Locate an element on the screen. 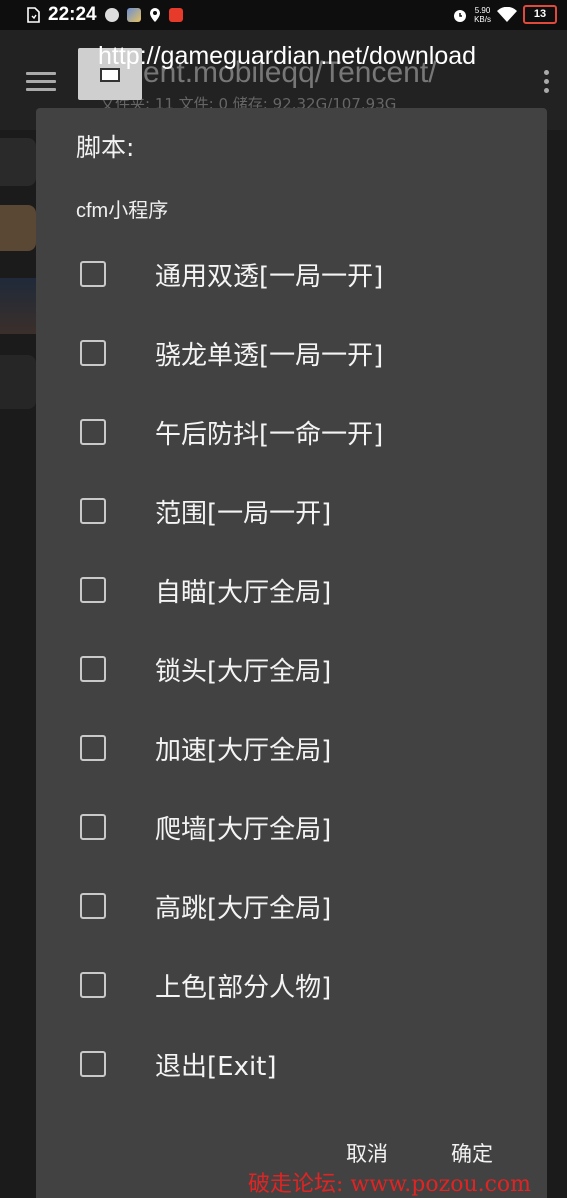 The image size is (567, 1198). option-label: 上色[部分人物] is located at coordinates (243, 988).